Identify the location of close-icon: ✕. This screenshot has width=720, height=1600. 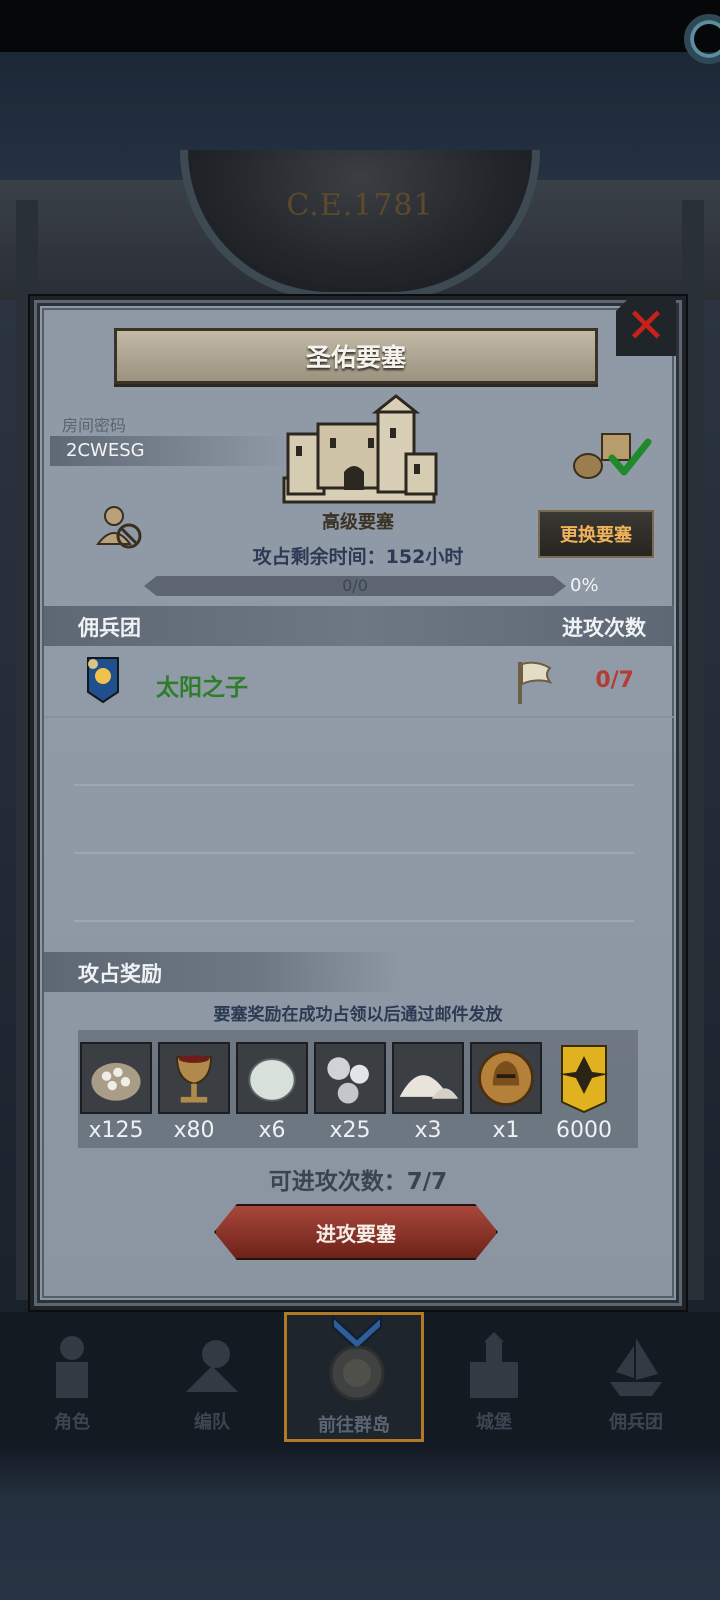
(646, 326).